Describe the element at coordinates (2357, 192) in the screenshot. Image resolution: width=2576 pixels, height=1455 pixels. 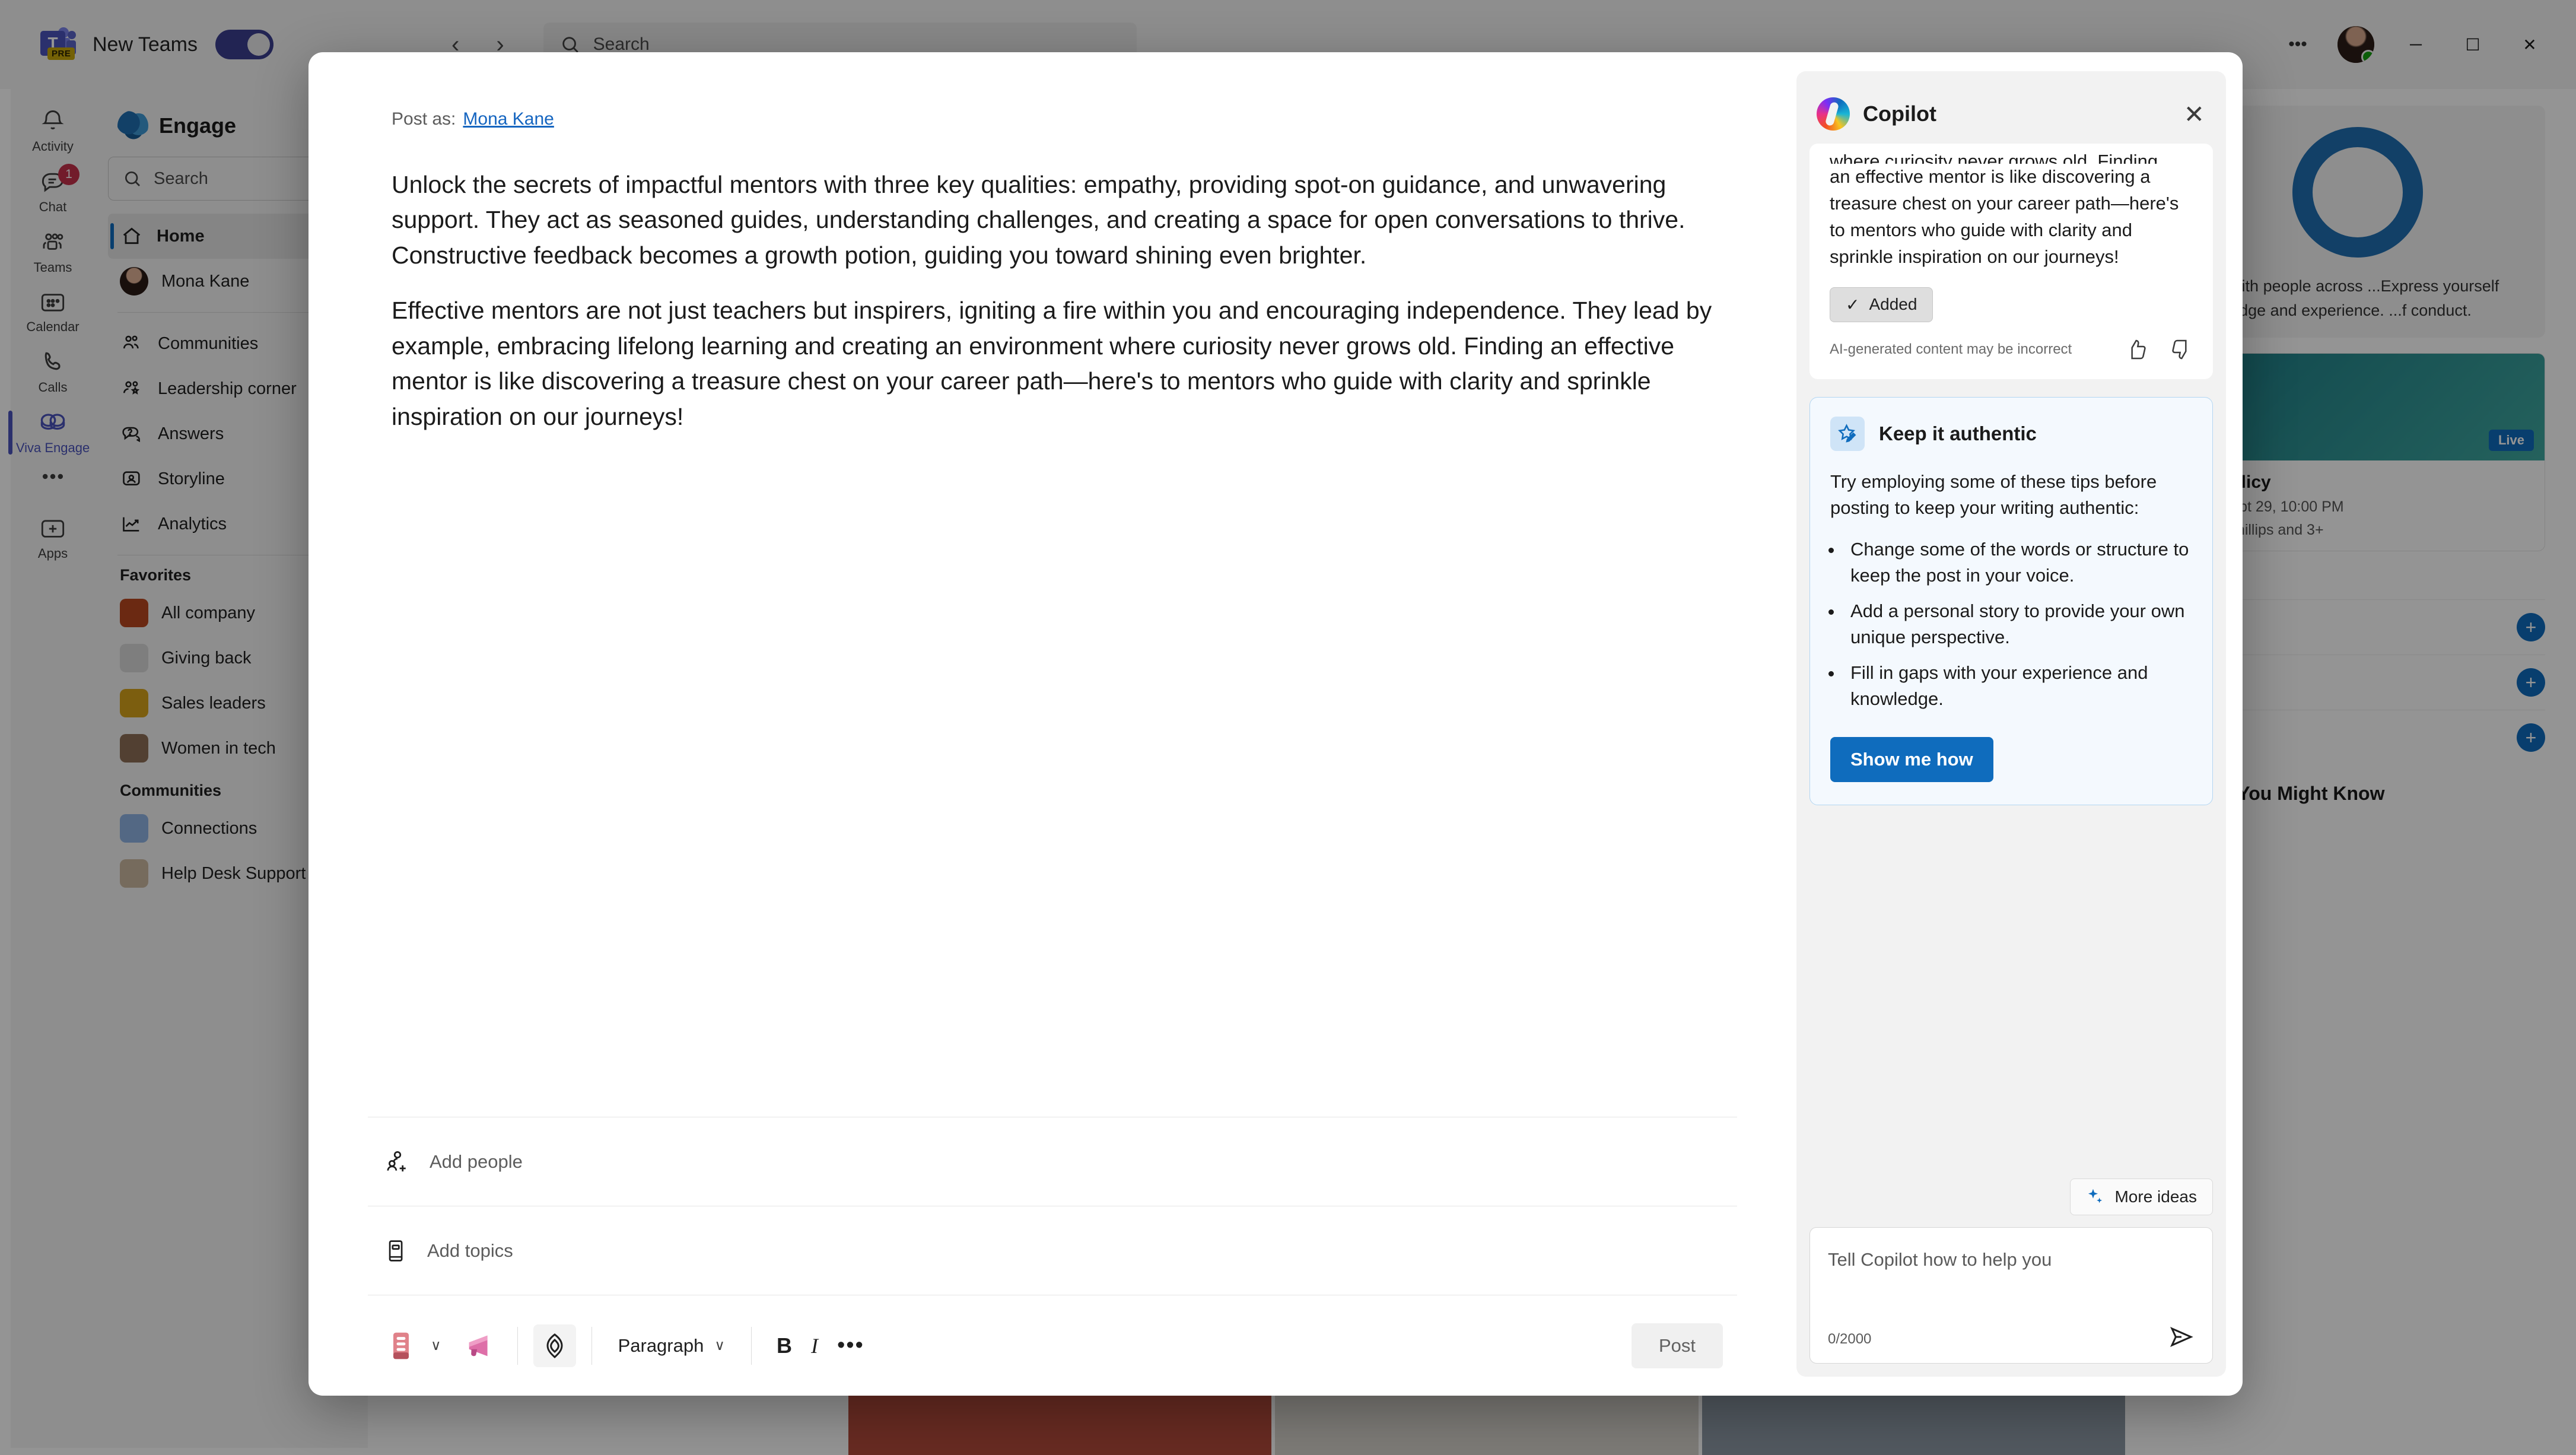
I see `company-logo-icon` at that location.